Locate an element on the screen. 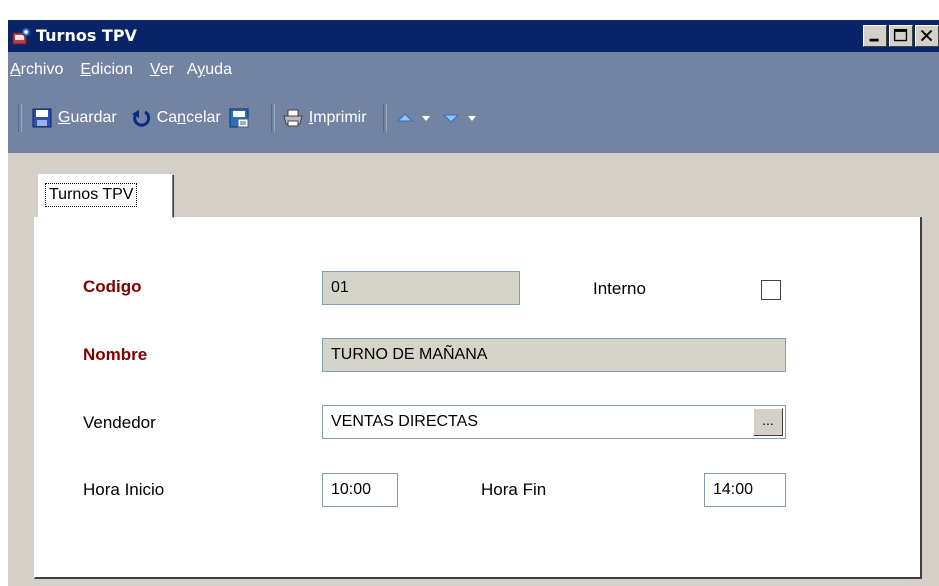 This screenshot has height=586, width=939. print-button: Imprimir is located at coordinates (325, 118).